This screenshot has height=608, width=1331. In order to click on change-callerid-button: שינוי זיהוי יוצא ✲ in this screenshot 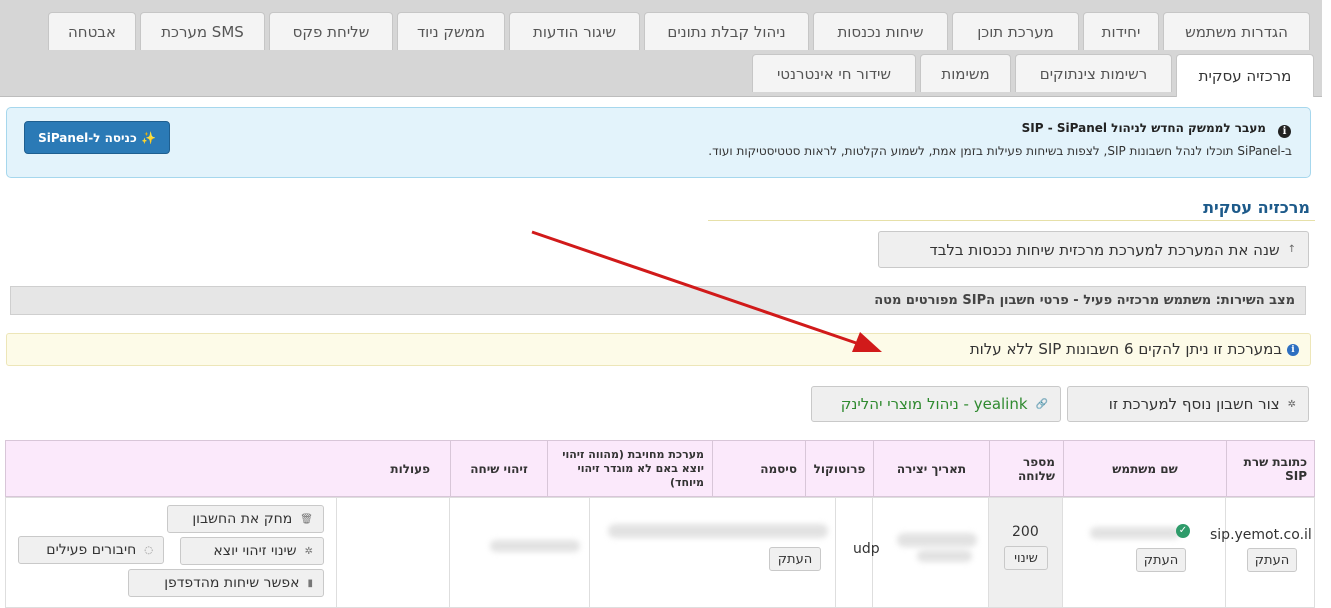, I will do `click(252, 551)`.